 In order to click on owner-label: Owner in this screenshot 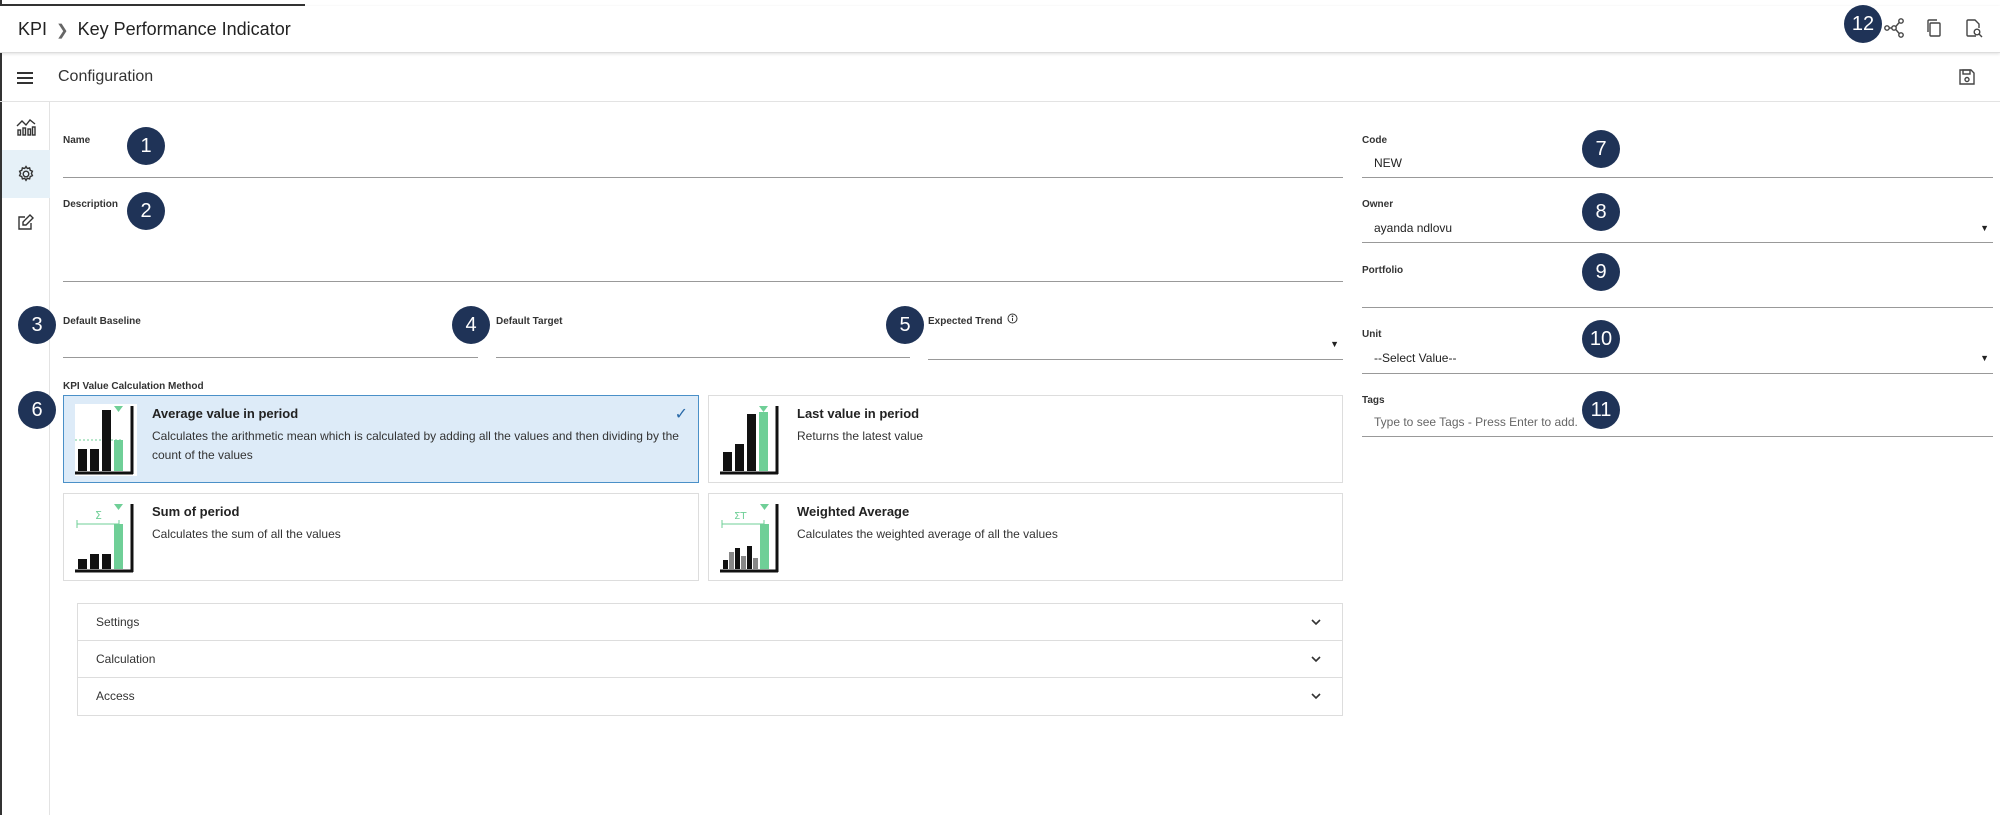, I will do `click(1378, 204)`.